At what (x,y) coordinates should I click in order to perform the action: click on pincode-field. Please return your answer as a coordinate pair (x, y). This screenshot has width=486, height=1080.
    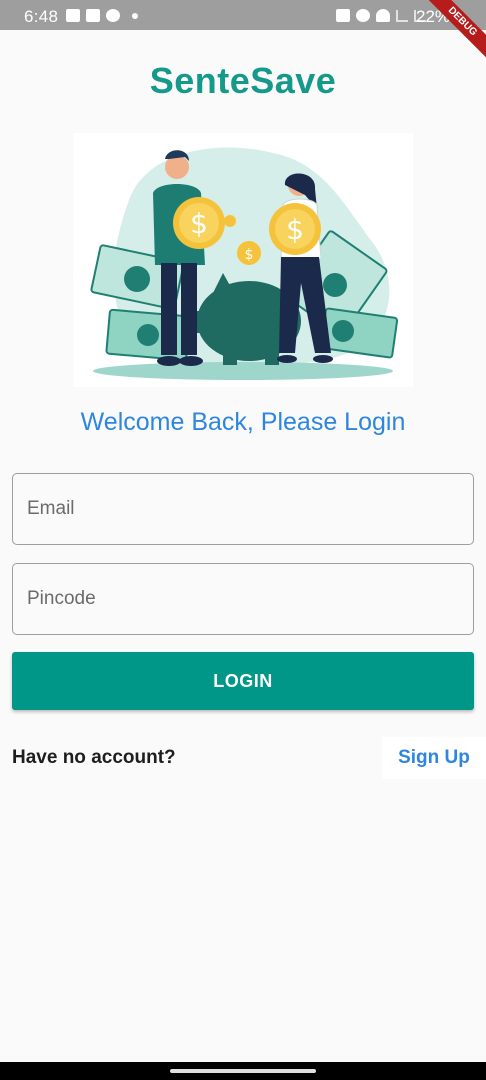
    Looking at the image, I should click on (243, 599).